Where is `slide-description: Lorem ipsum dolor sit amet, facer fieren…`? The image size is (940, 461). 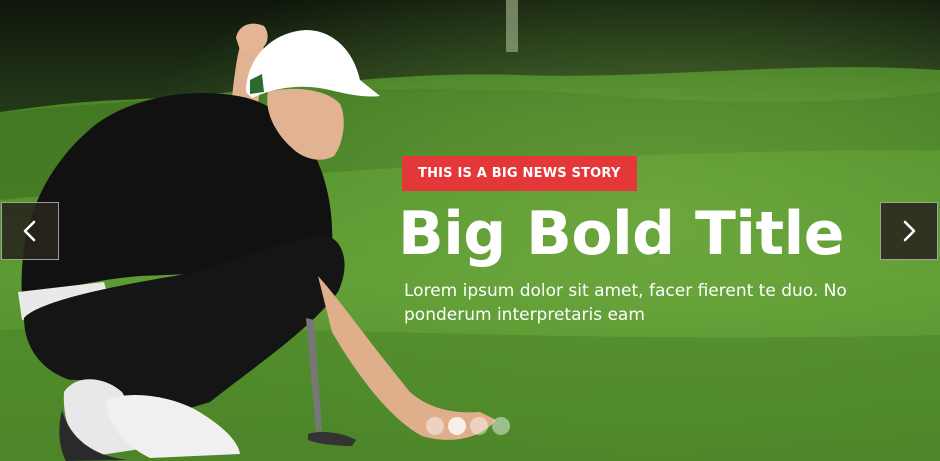 slide-description: Lorem ipsum dolor sit amet, facer fieren… is located at coordinates (625, 303).